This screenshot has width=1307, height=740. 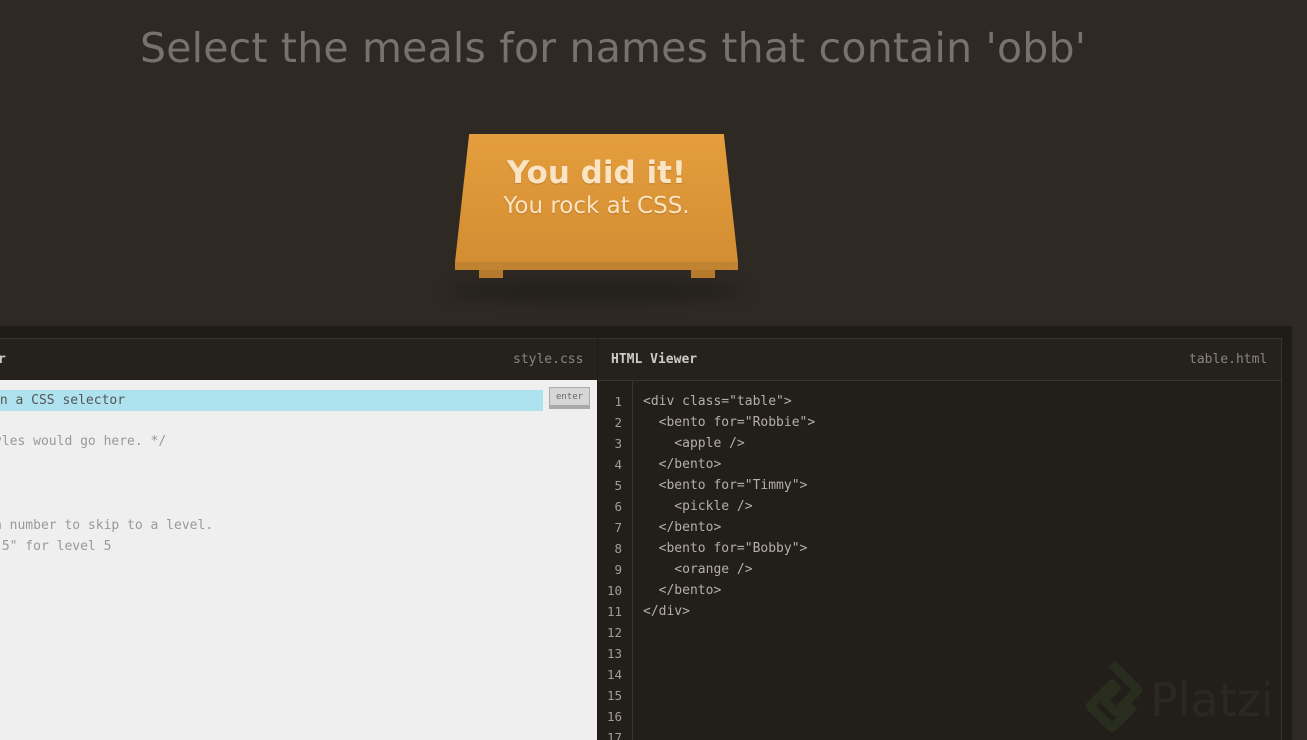 What do you see at coordinates (618, 485) in the screenshot?
I see `line-number: 5` at bounding box center [618, 485].